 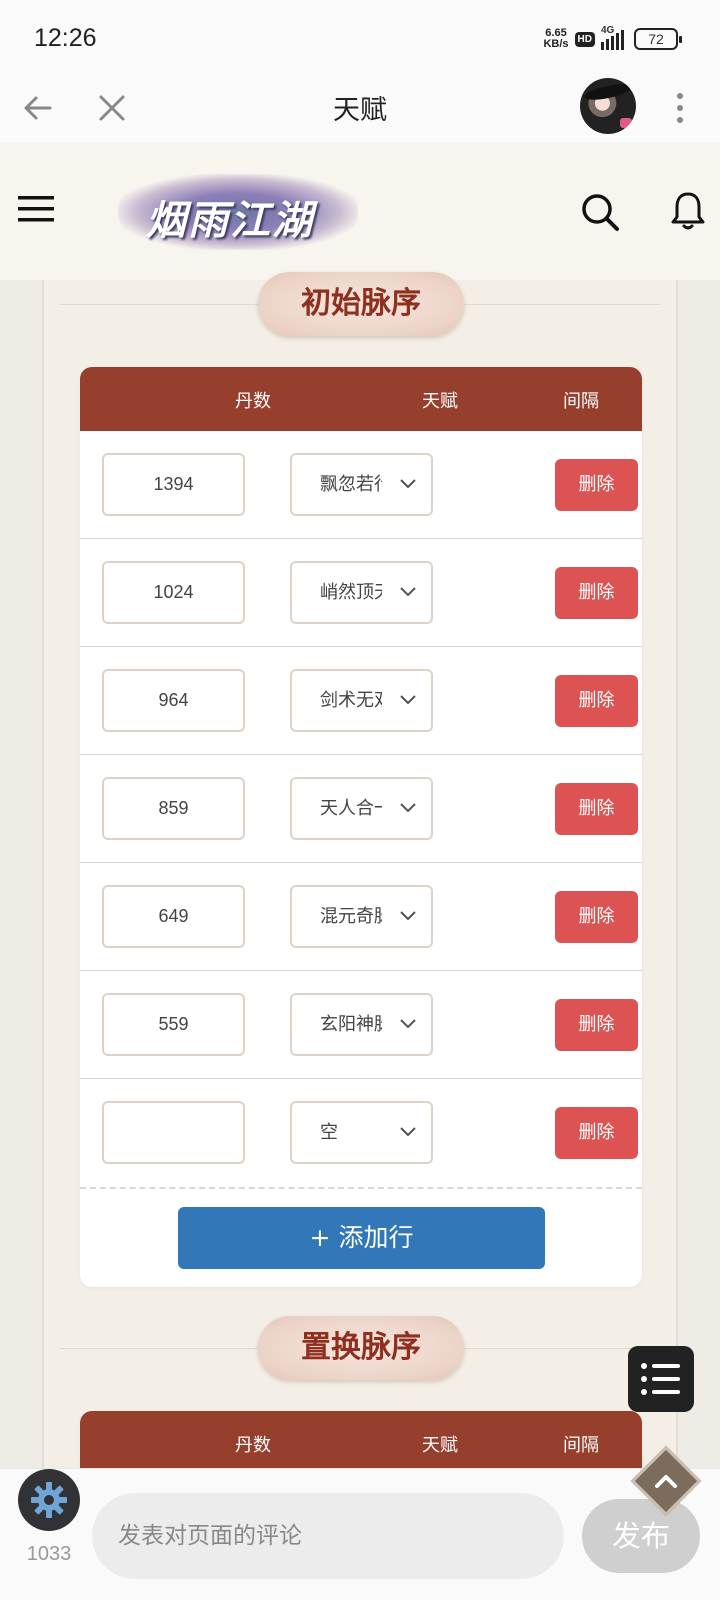 I want to click on signal-icon: 4G, so click(x=612, y=37).